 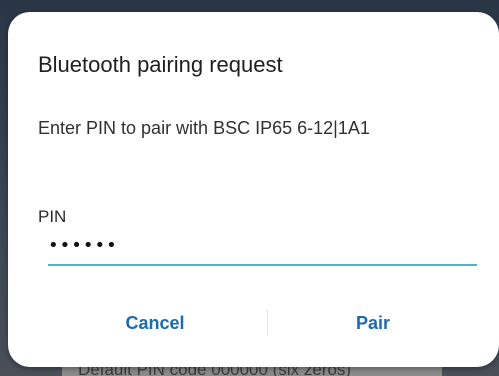 I want to click on pair-button: Pair, so click(x=373, y=323).